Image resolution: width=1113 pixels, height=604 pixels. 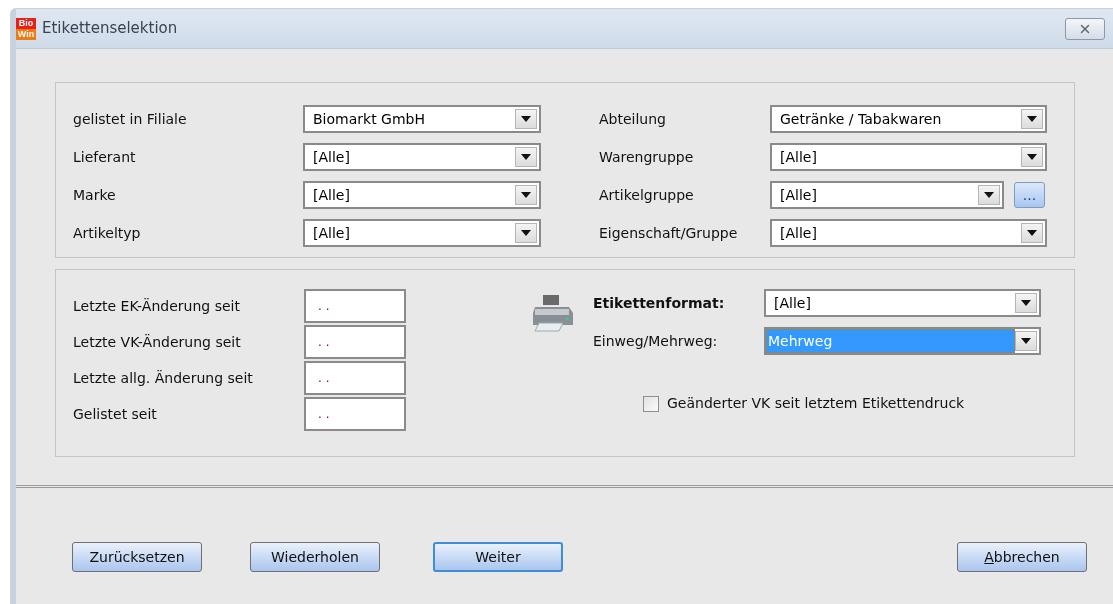 What do you see at coordinates (137, 557) in the screenshot?
I see `dialog-button: Zurücksetzen` at bounding box center [137, 557].